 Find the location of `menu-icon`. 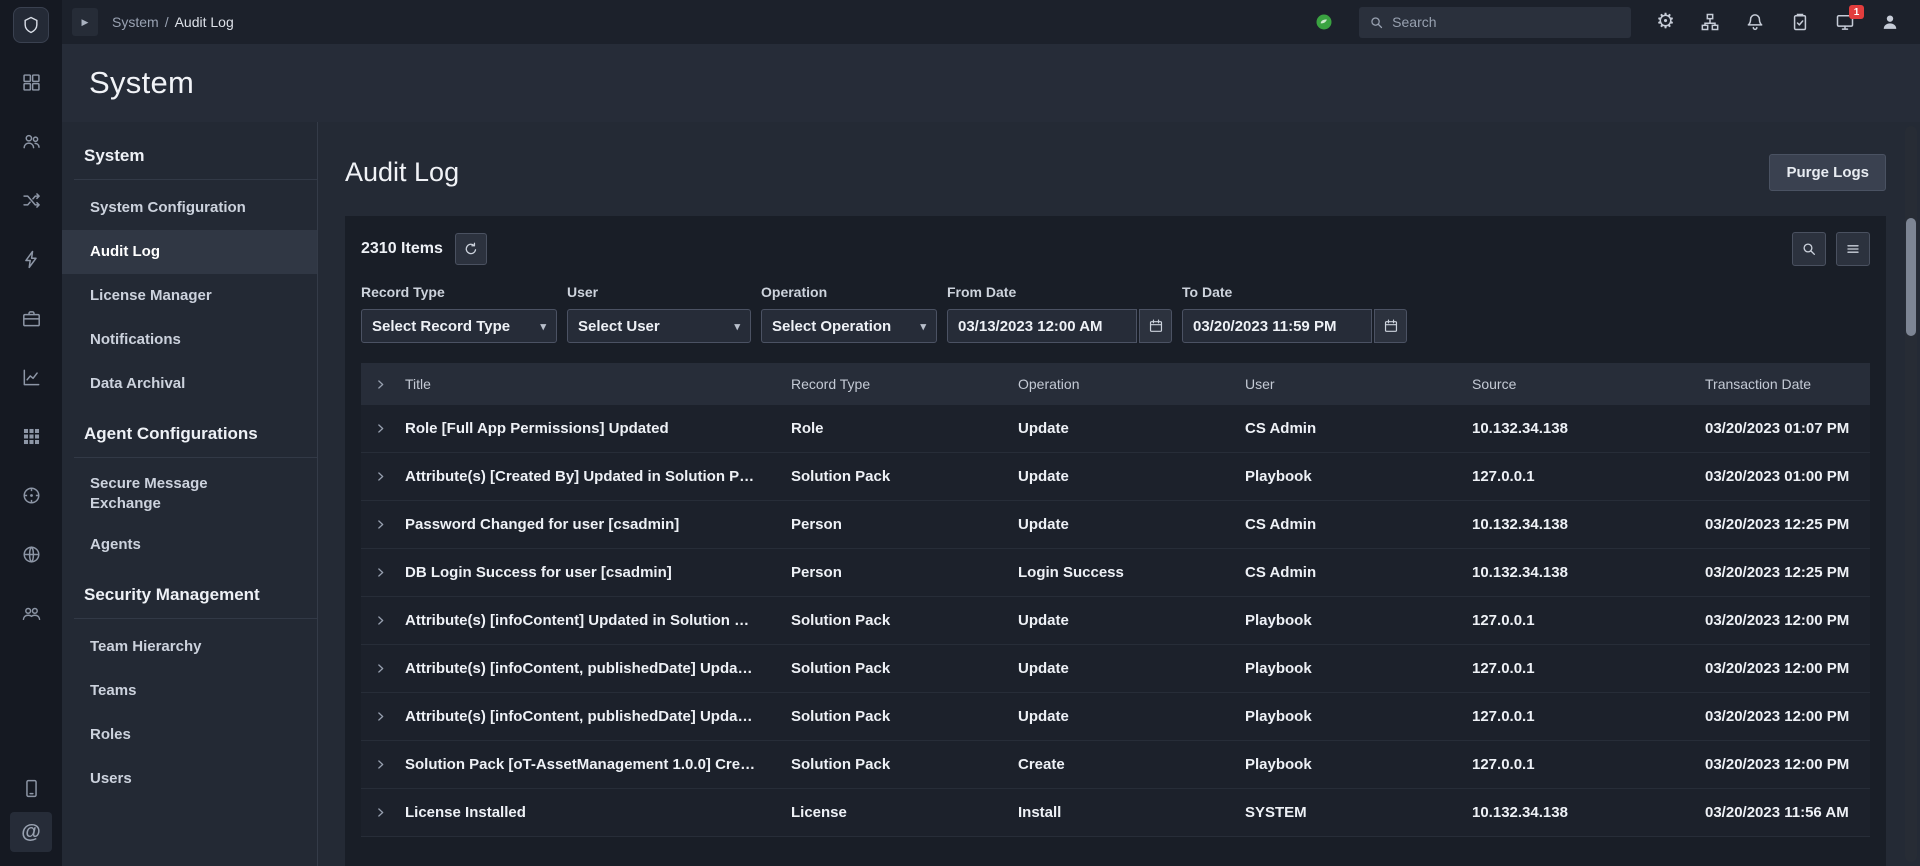

menu-icon is located at coordinates (1853, 249).